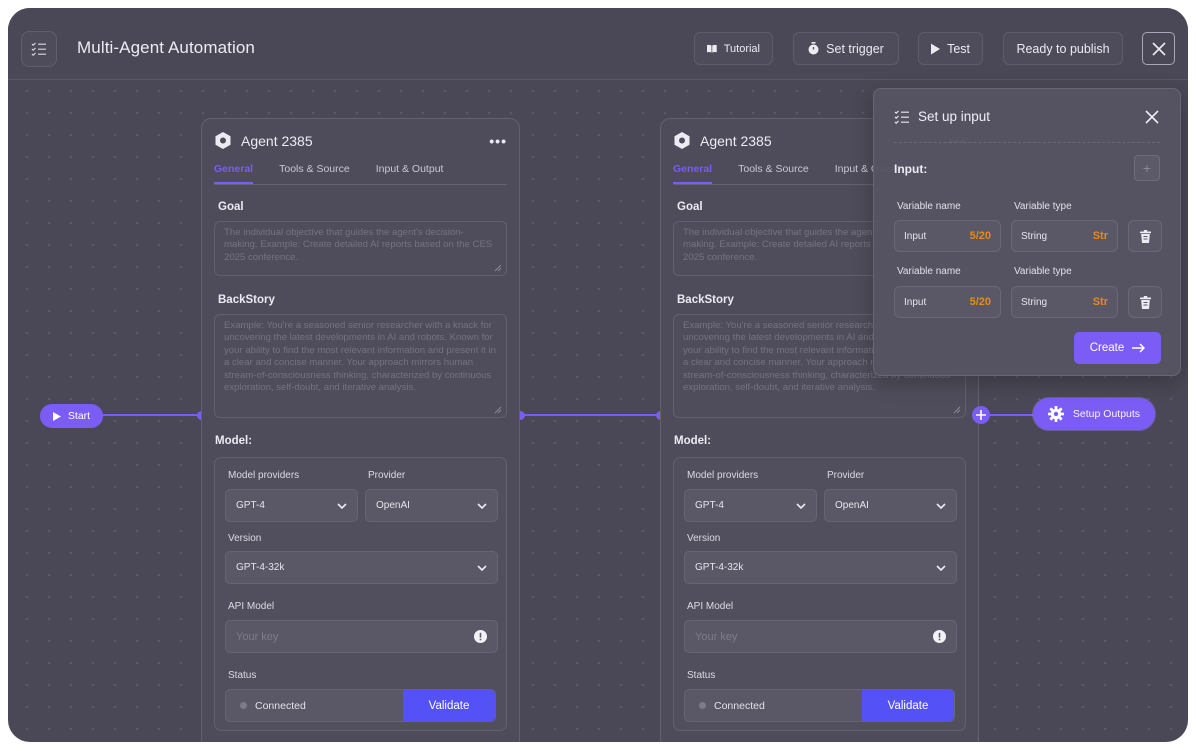  Describe the element at coordinates (360, 705) in the screenshot. I see `status-field: Connected Validate` at that location.